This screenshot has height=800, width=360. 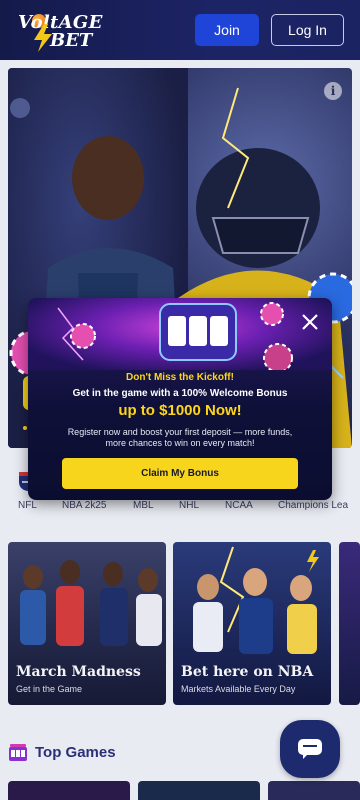 I want to click on promo-subtitle: Markets Available Every Day, so click(x=238, y=689).